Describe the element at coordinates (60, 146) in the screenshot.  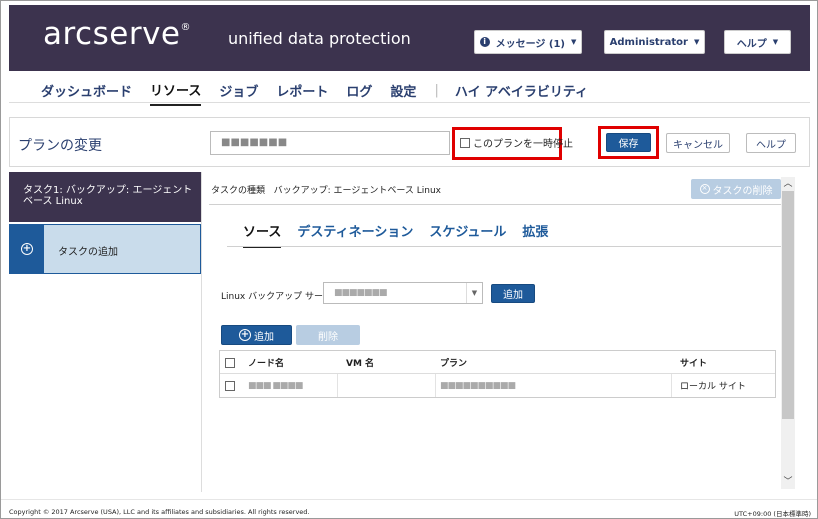
I see `page-title: プランの変更` at that location.